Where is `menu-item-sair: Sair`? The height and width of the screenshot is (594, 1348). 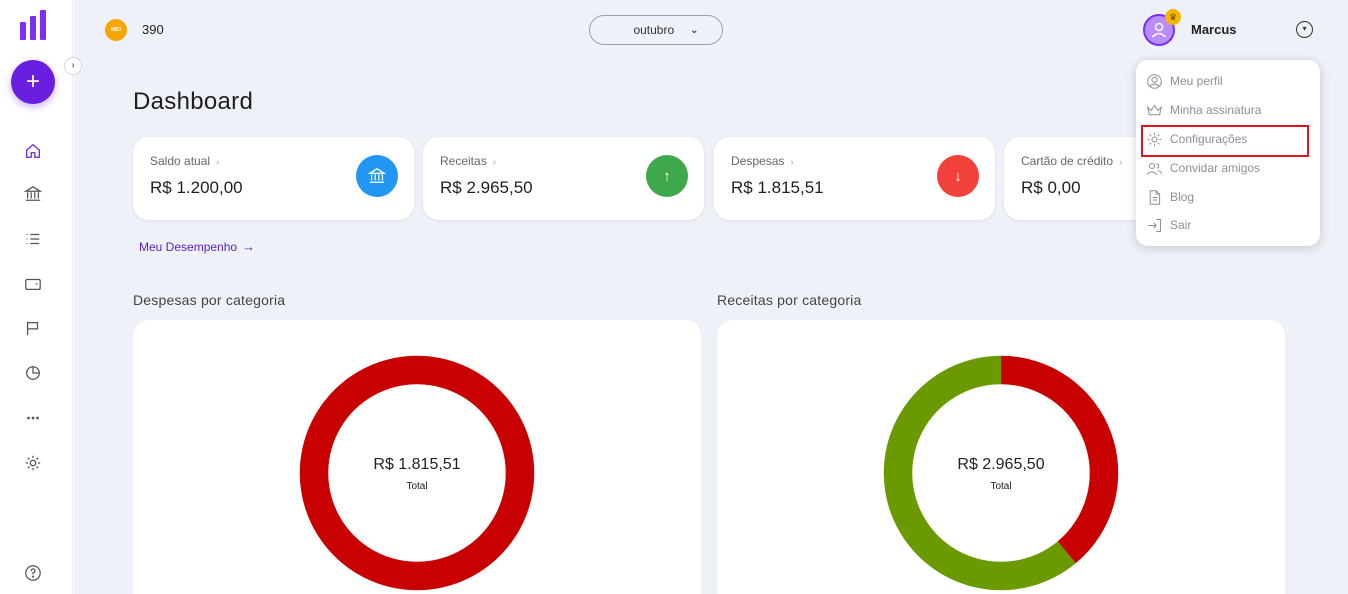 menu-item-sair: Sair is located at coordinates (1168, 225).